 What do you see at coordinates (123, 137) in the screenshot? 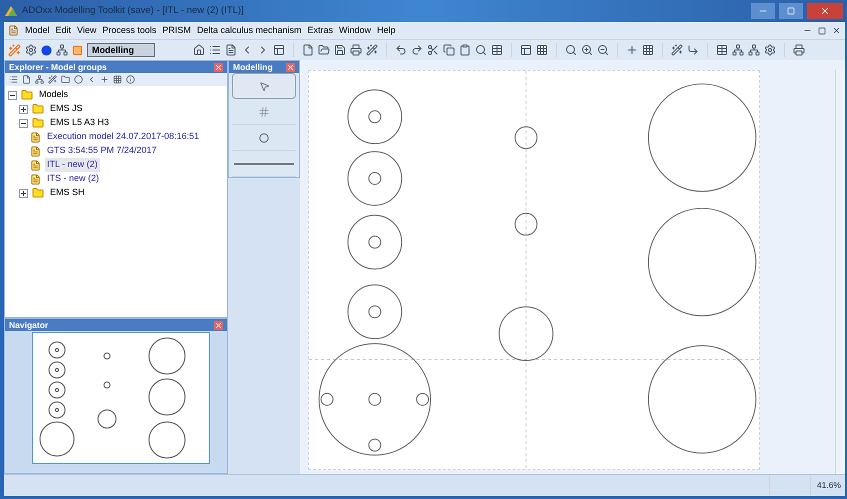
I see `tree-item: Execution model 24.07.2017-08:16:51` at bounding box center [123, 137].